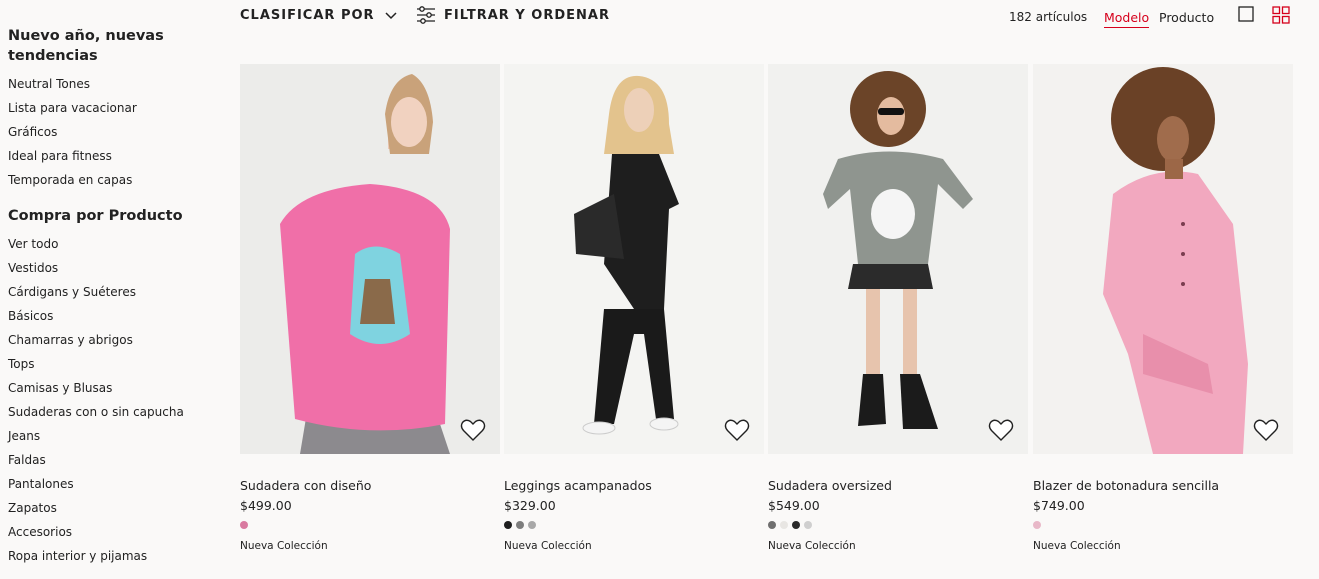 The width and height of the screenshot is (1319, 579). What do you see at coordinates (1127, 19) in the screenshot?
I see `view-toggle-model: Modelo` at bounding box center [1127, 19].